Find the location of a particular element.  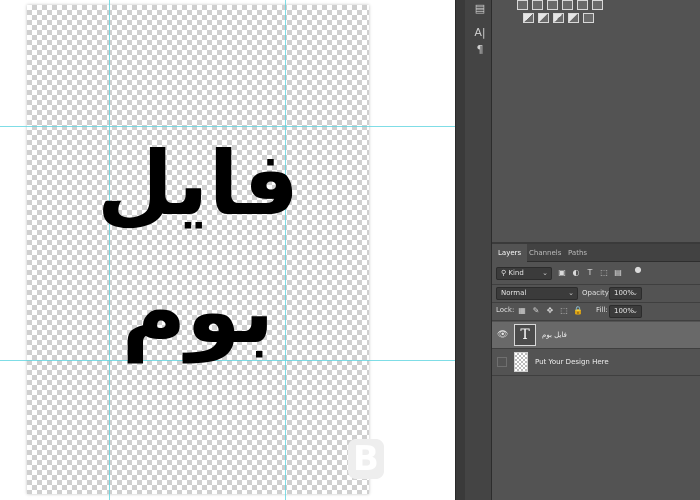

layer-filter-kind-select: ⚲ Kind ⌄ is located at coordinates (524, 273).